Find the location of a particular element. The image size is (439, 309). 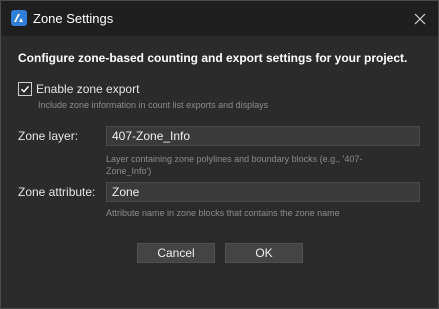

close-icon is located at coordinates (420, 18).